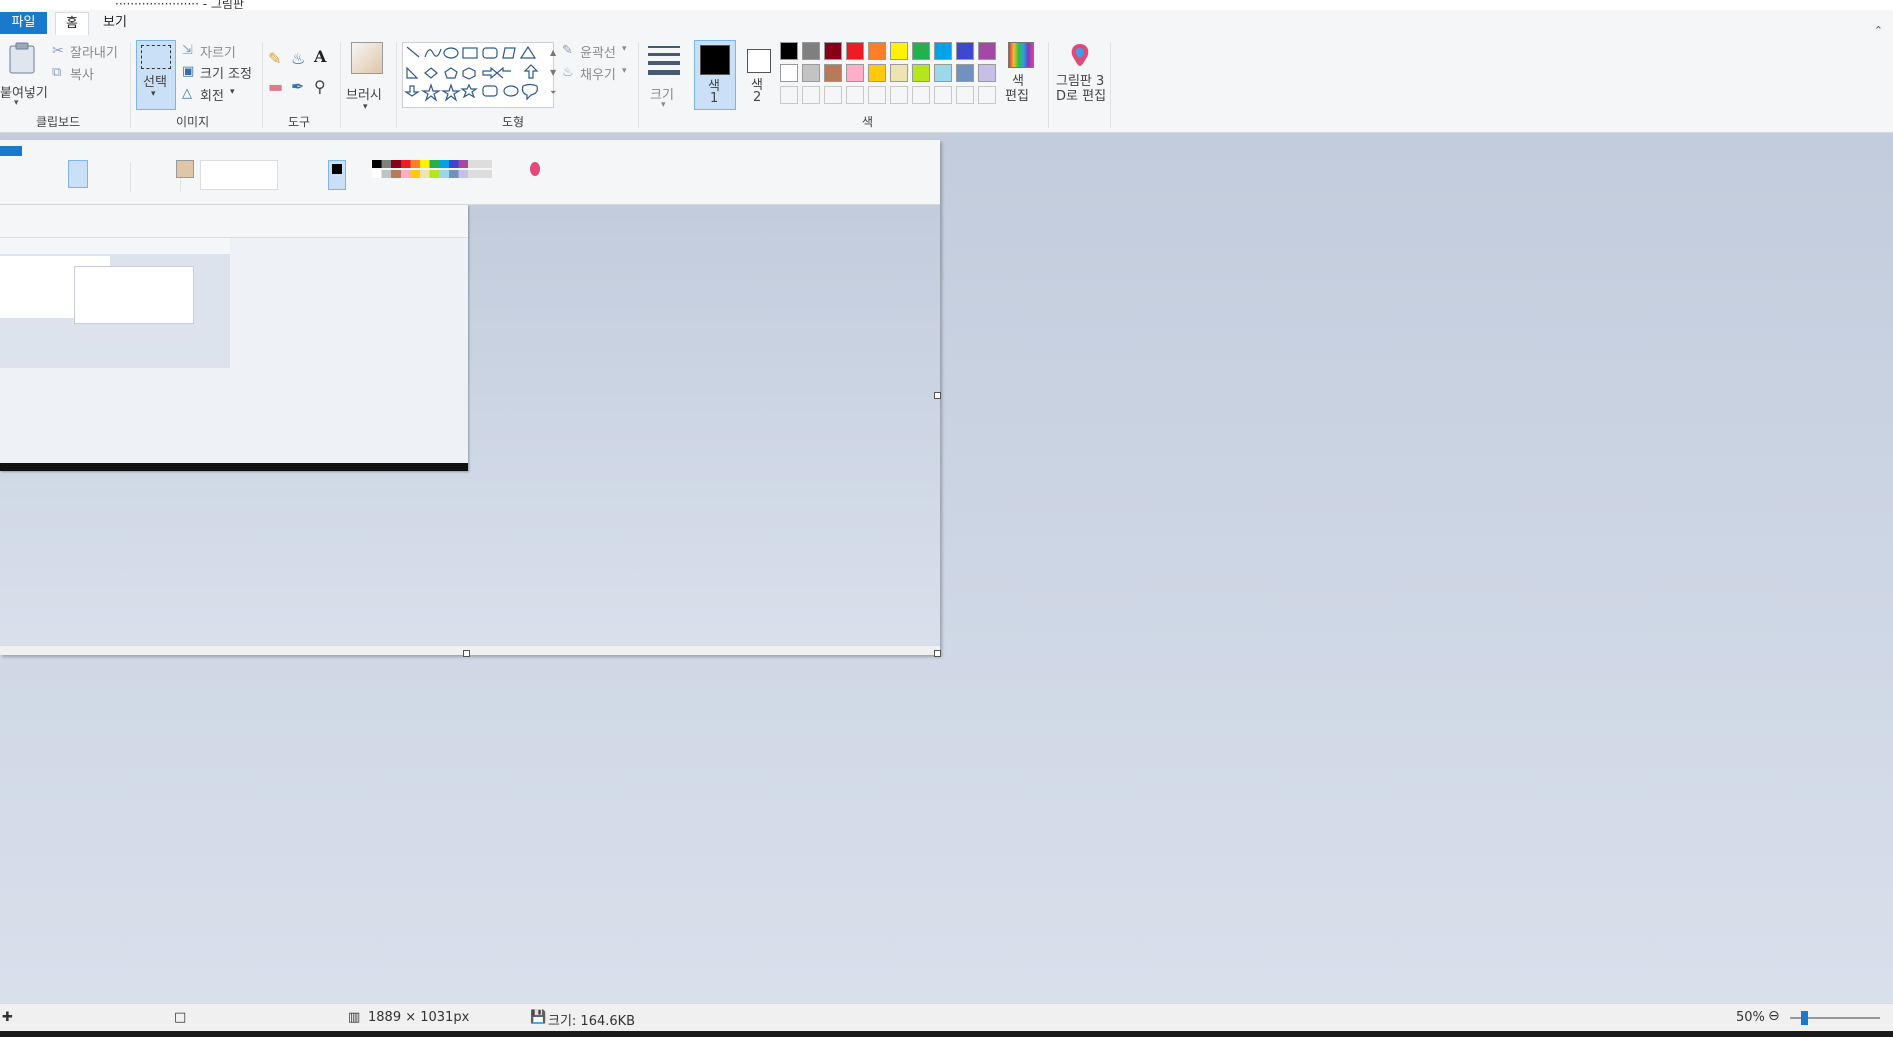  What do you see at coordinates (759, 61) in the screenshot?
I see `color2-swatch` at bounding box center [759, 61].